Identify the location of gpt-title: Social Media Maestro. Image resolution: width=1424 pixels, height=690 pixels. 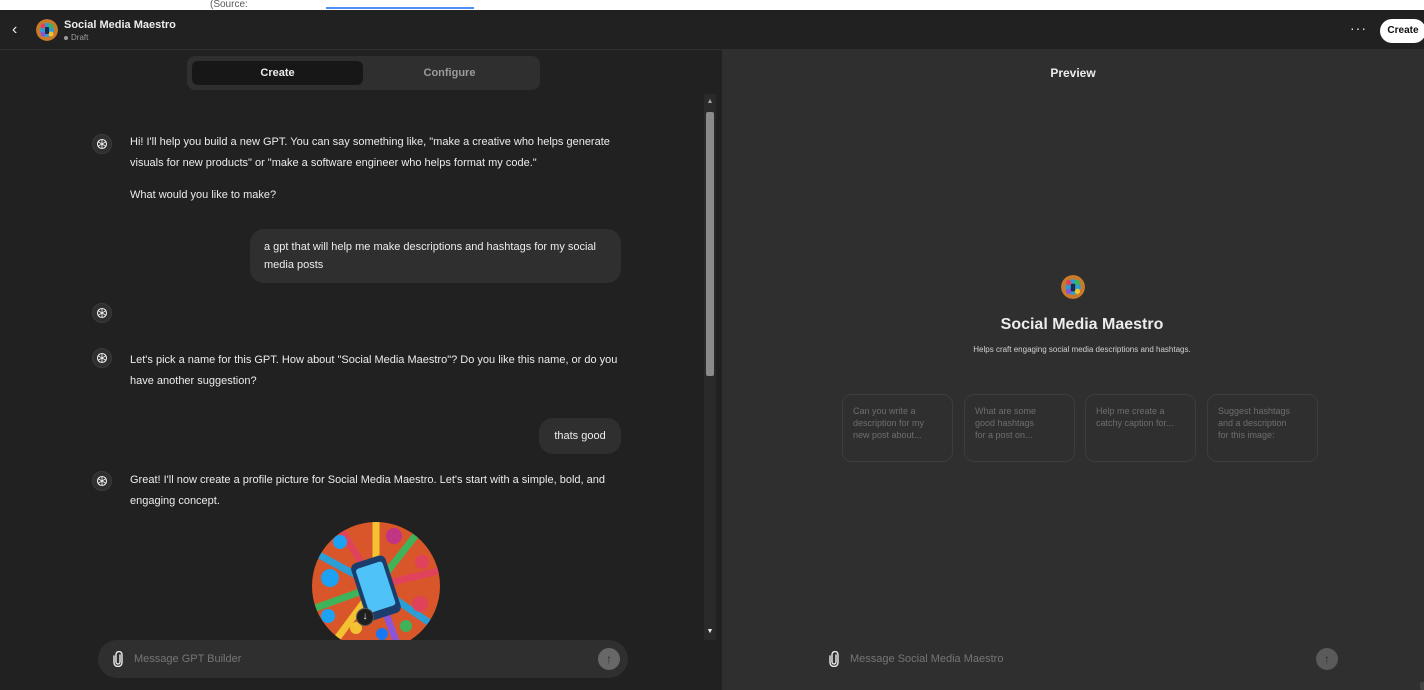
(120, 25).